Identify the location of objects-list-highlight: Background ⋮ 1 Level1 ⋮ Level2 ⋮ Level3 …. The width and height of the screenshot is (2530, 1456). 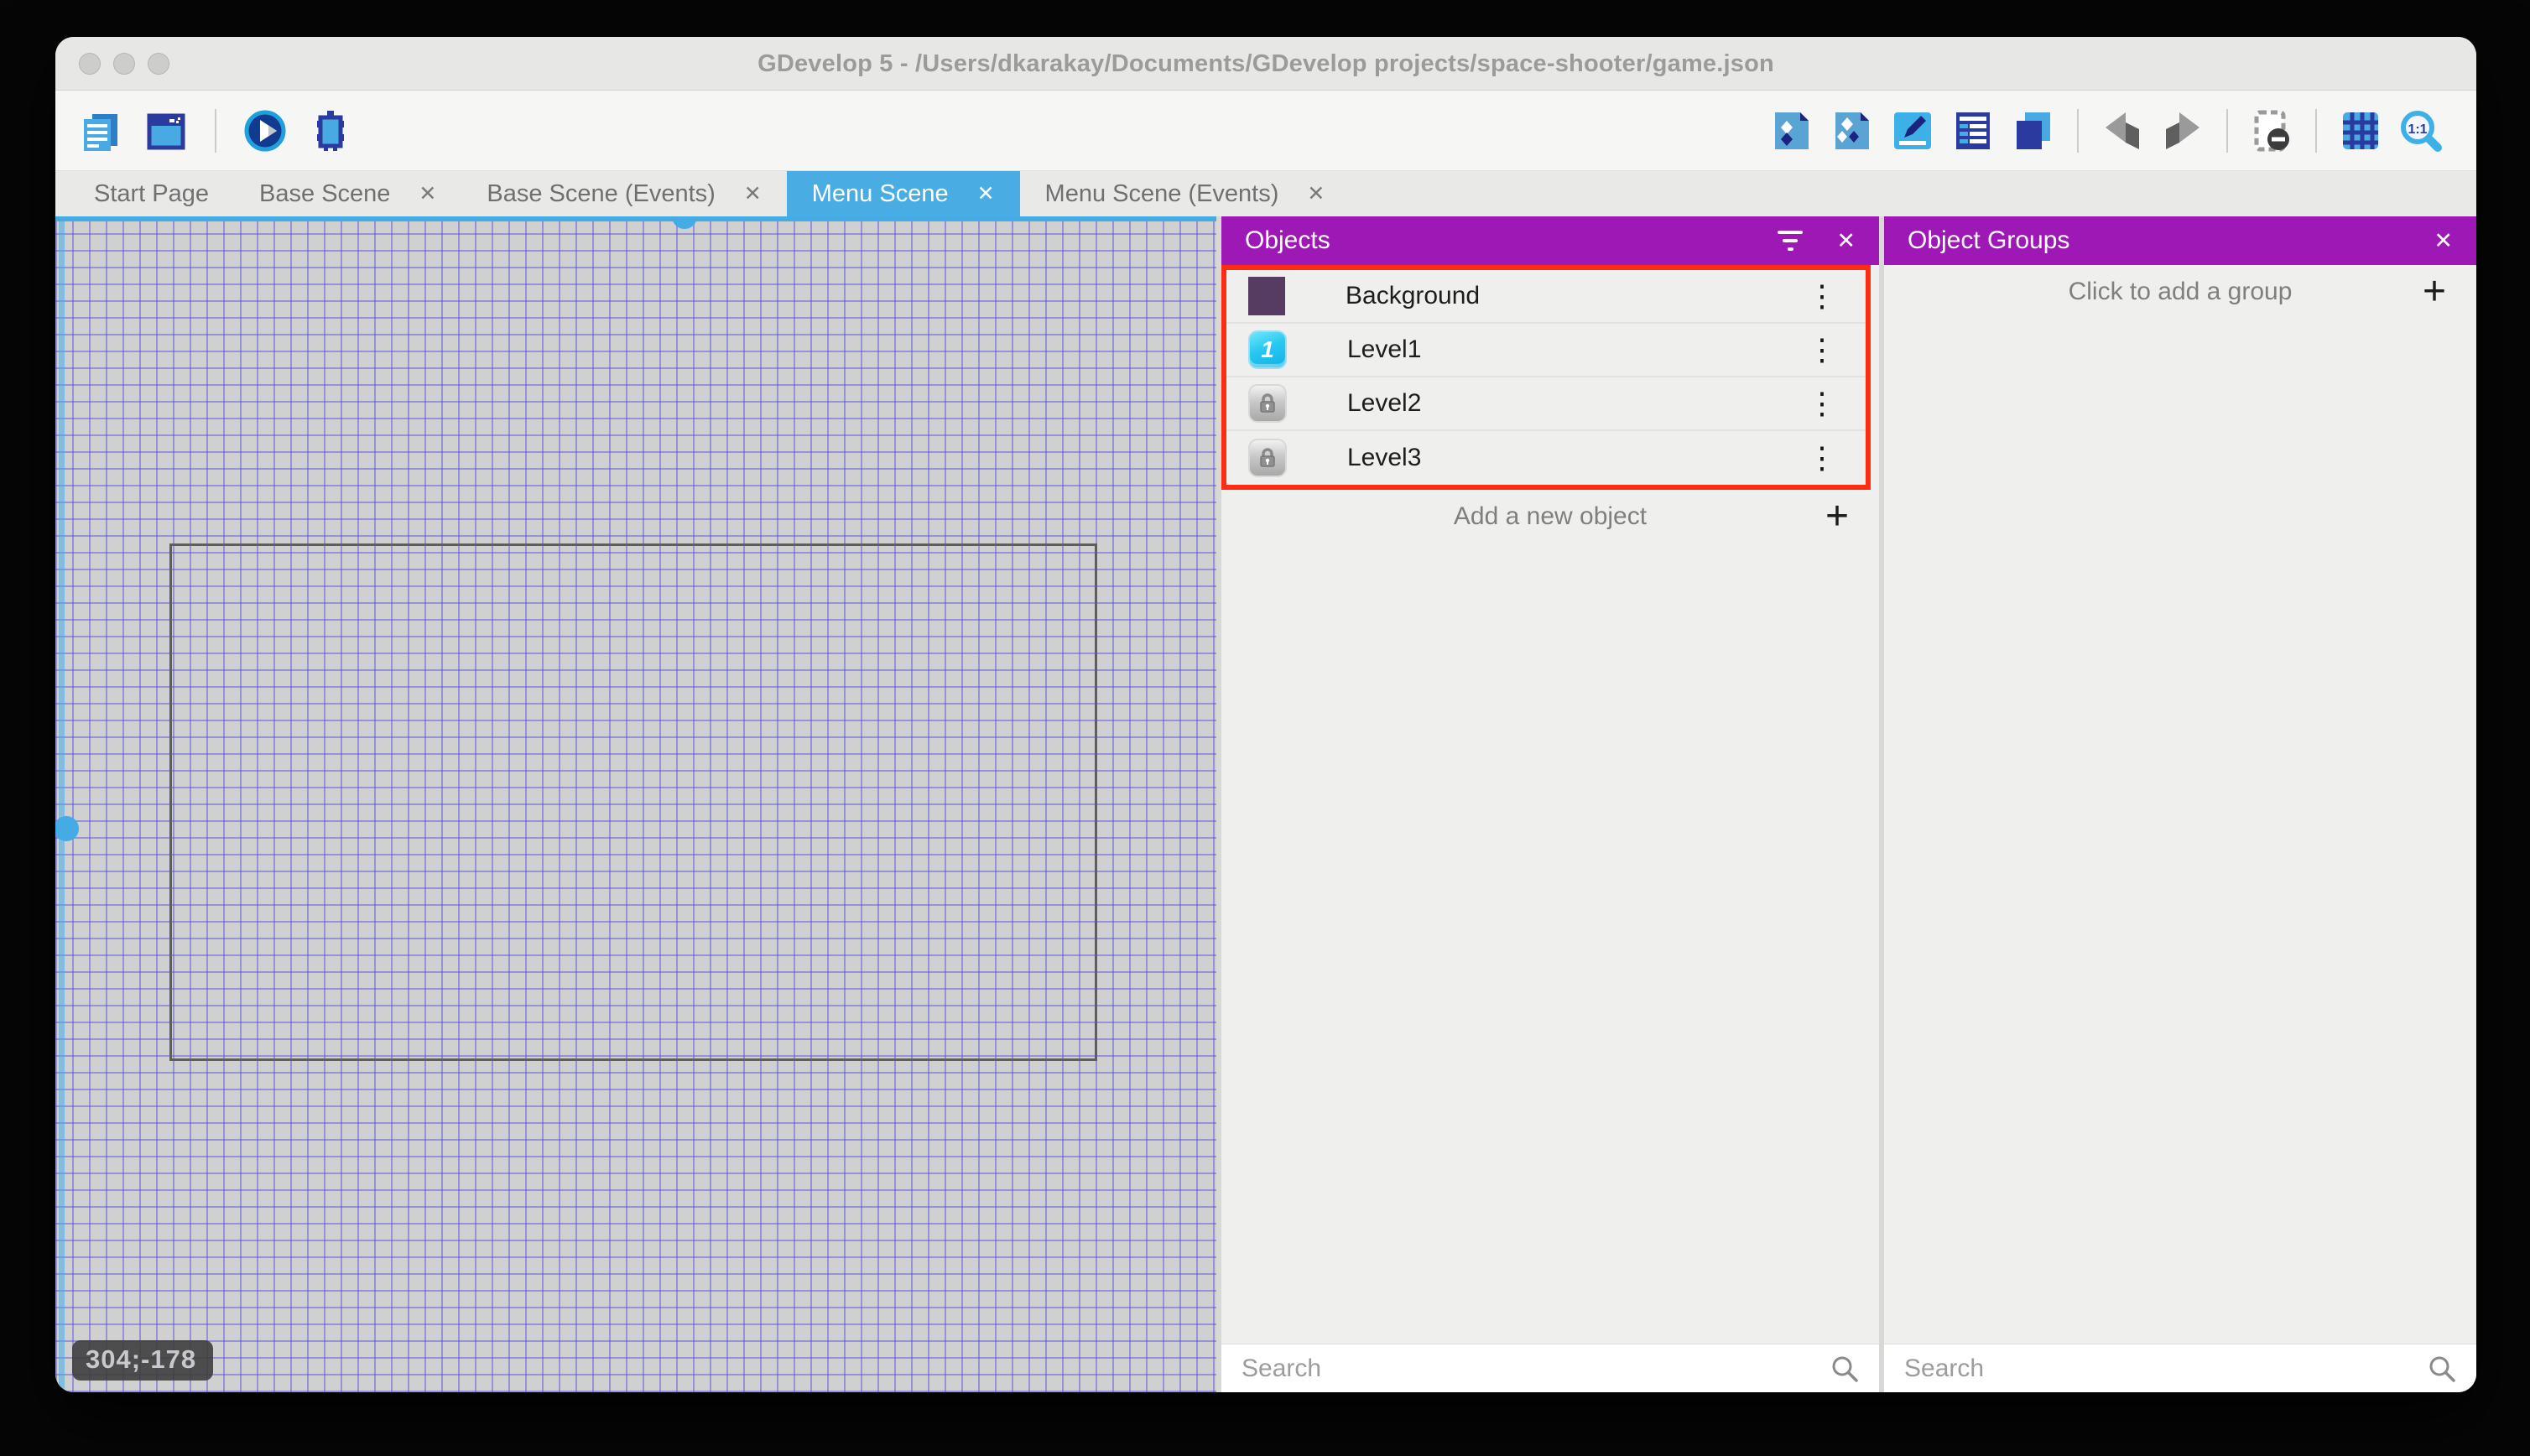
(1546, 378).